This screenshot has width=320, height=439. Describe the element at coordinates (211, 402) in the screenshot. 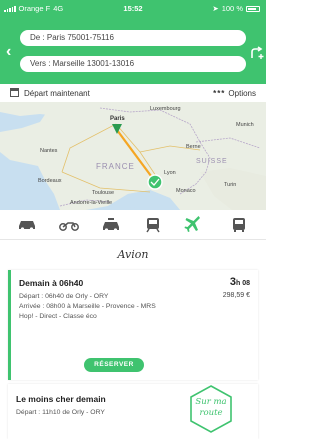

I see `badge-line1: Sur ma` at that location.